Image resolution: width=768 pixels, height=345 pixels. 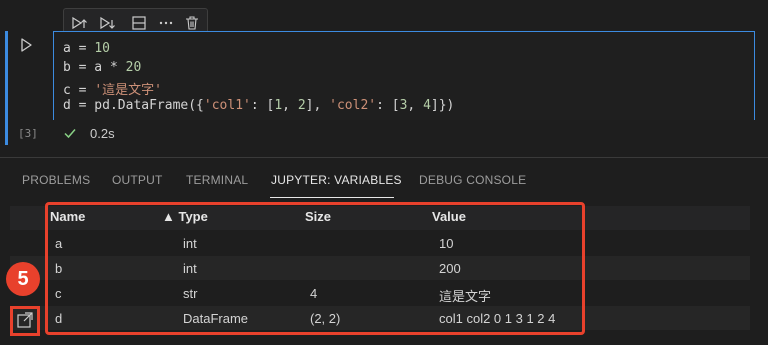 I want to click on run-below-icon, so click(x=107, y=23).